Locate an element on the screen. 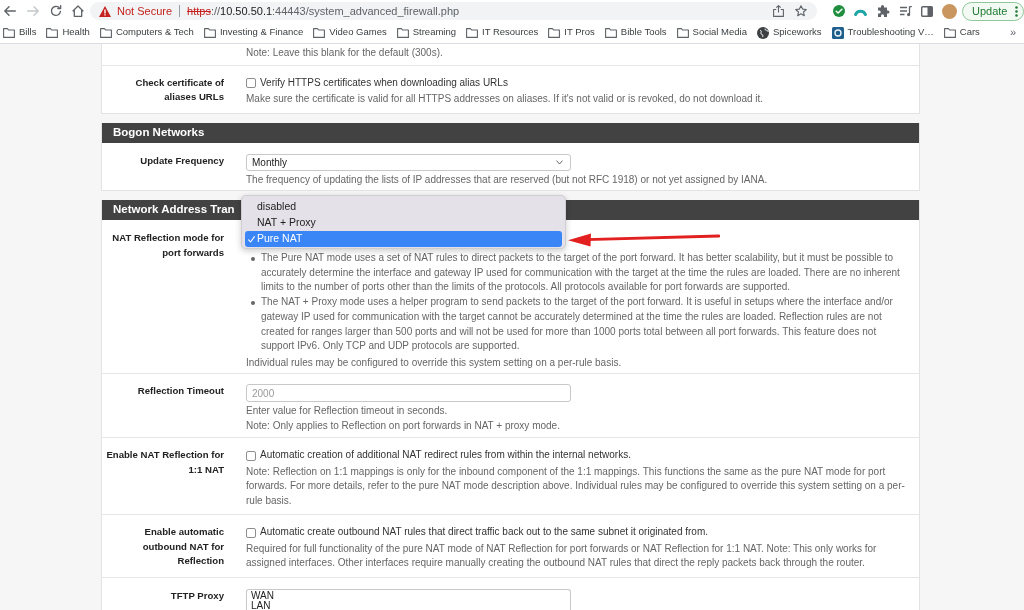 This screenshot has height=610, width=1024. help-text: Note: Only applies to Reflection on port forwards in NAT + proxy mode. is located at coordinates (403, 425).